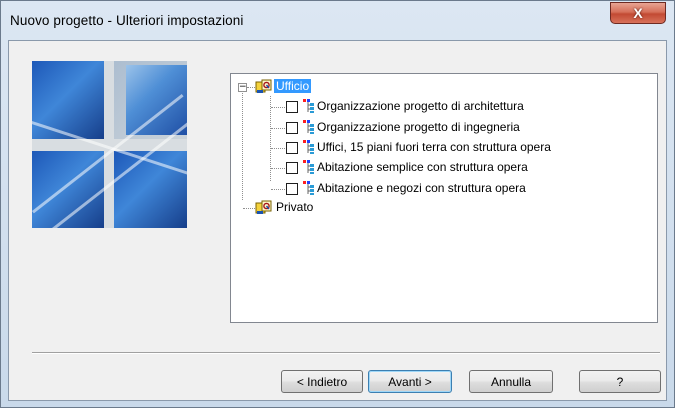 This screenshot has height=408, width=675. What do you see at coordinates (346, 353) in the screenshot?
I see `footer-separator` at bounding box center [346, 353].